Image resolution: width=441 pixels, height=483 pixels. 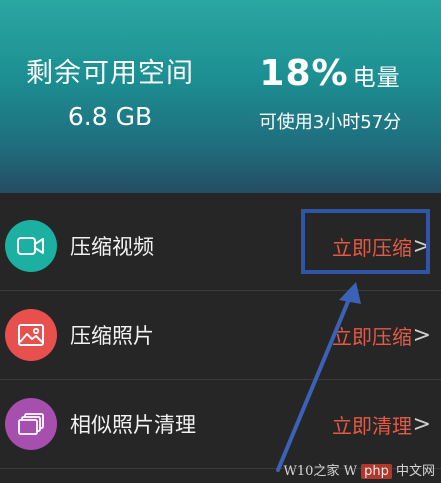 What do you see at coordinates (112, 247) in the screenshot?
I see `list-item-label: 压缩视频` at bounding box center [112, 247].